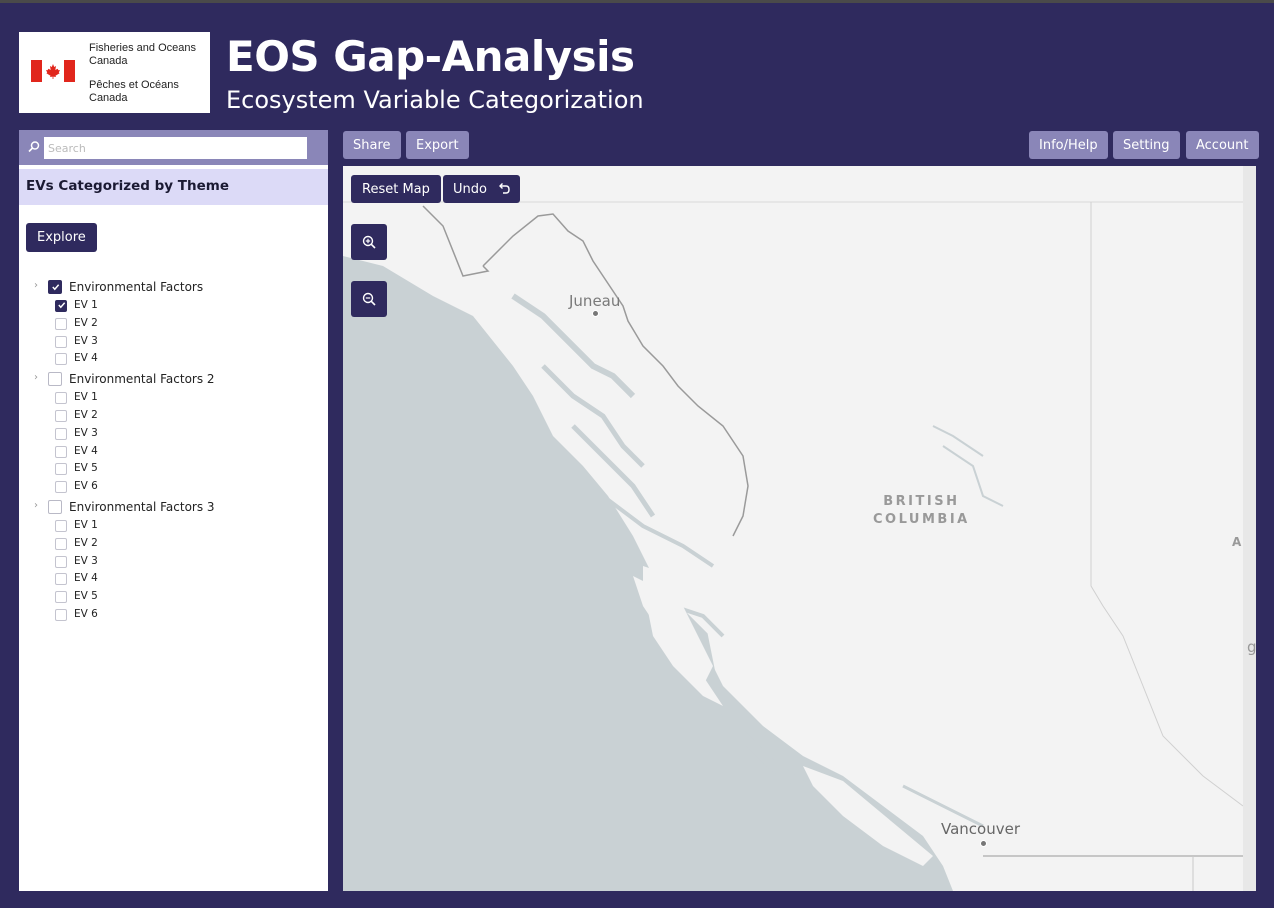  I want to click on app-subtitle: Ecosystem Variable Categorization, so click(435, 100).